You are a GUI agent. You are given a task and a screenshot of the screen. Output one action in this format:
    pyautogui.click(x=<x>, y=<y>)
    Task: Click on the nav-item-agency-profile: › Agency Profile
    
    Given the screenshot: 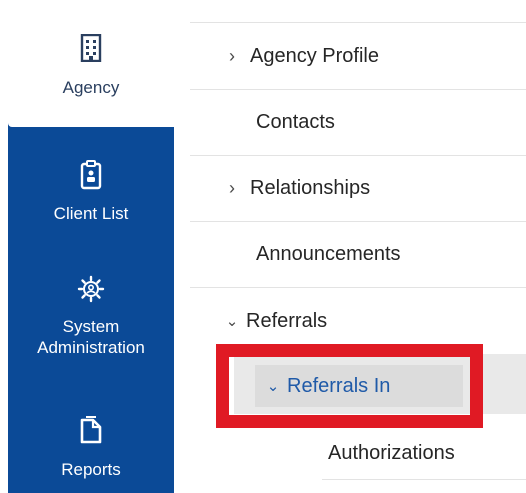 What is the action you would take?
    pyautogui.click(x=358, y=57)
    